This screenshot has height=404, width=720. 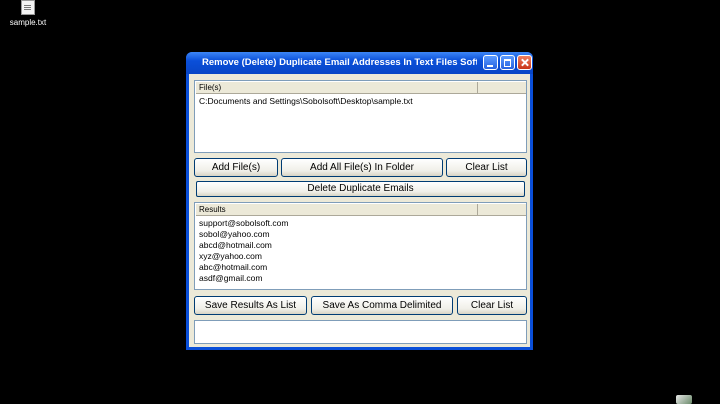 What do you see at coordinates (250, 305) in the screenshot?
I see `save-results-as-list-button: Save Results As List` at bounding box center [250, 305].